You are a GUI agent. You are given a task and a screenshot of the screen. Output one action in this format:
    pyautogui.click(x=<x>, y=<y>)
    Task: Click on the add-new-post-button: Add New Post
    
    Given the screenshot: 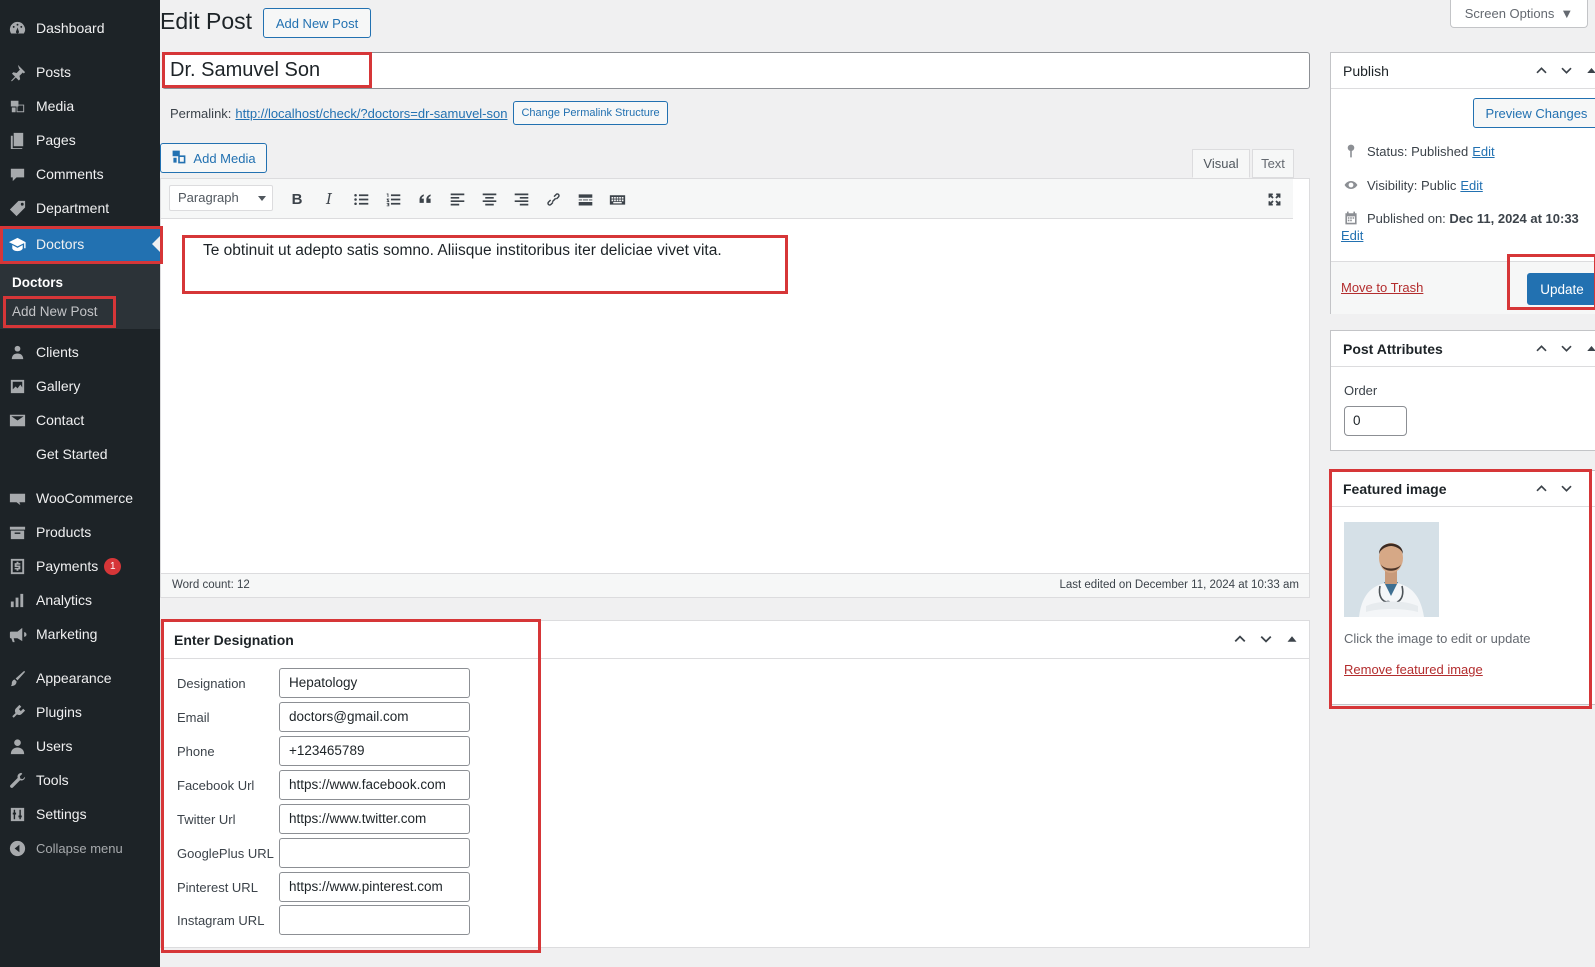 What is the action you would take?
    pyautogui.click(x=317, y=23)
    